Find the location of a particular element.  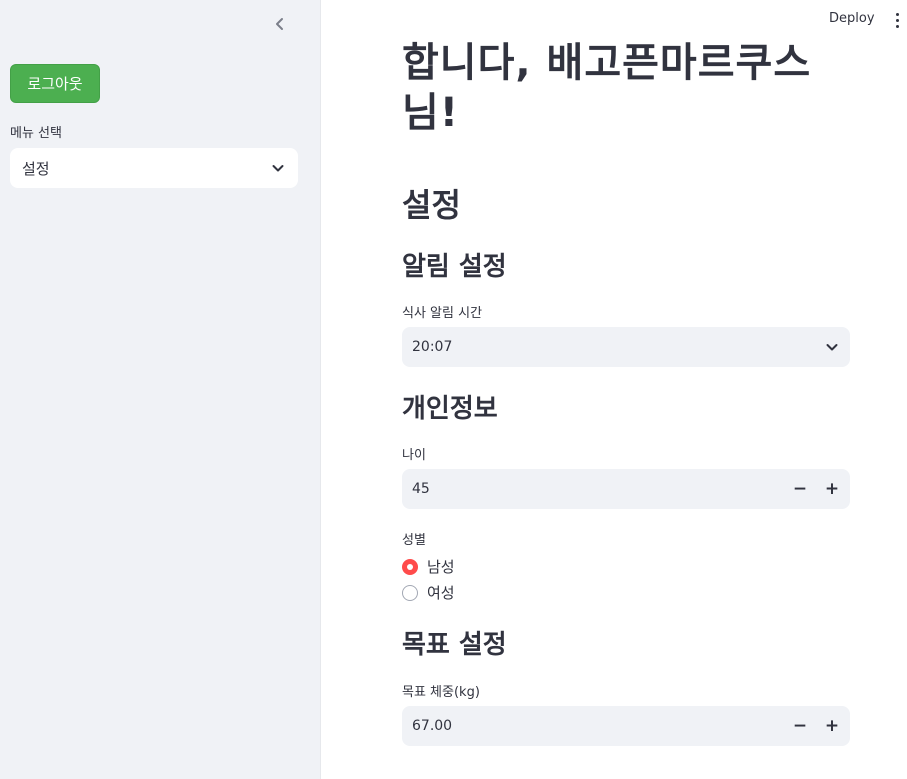

gender-option-female: 여성 is located at coordinates (428, 592).